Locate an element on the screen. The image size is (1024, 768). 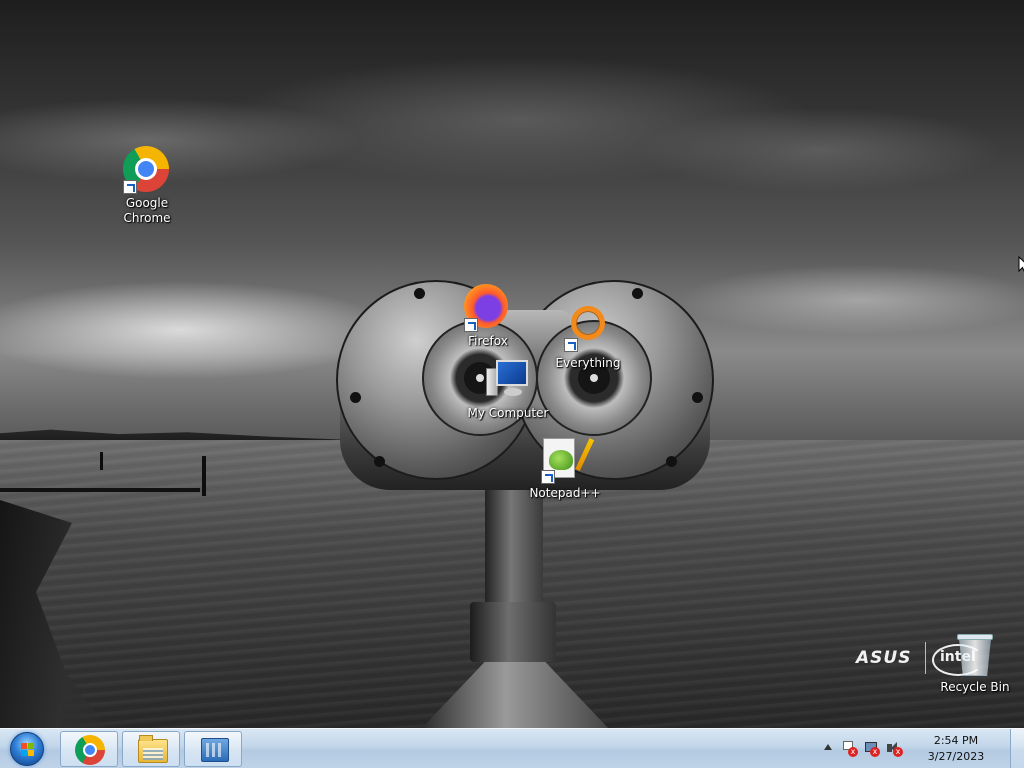
control-panel-icon is located at coordinates (215, 750).